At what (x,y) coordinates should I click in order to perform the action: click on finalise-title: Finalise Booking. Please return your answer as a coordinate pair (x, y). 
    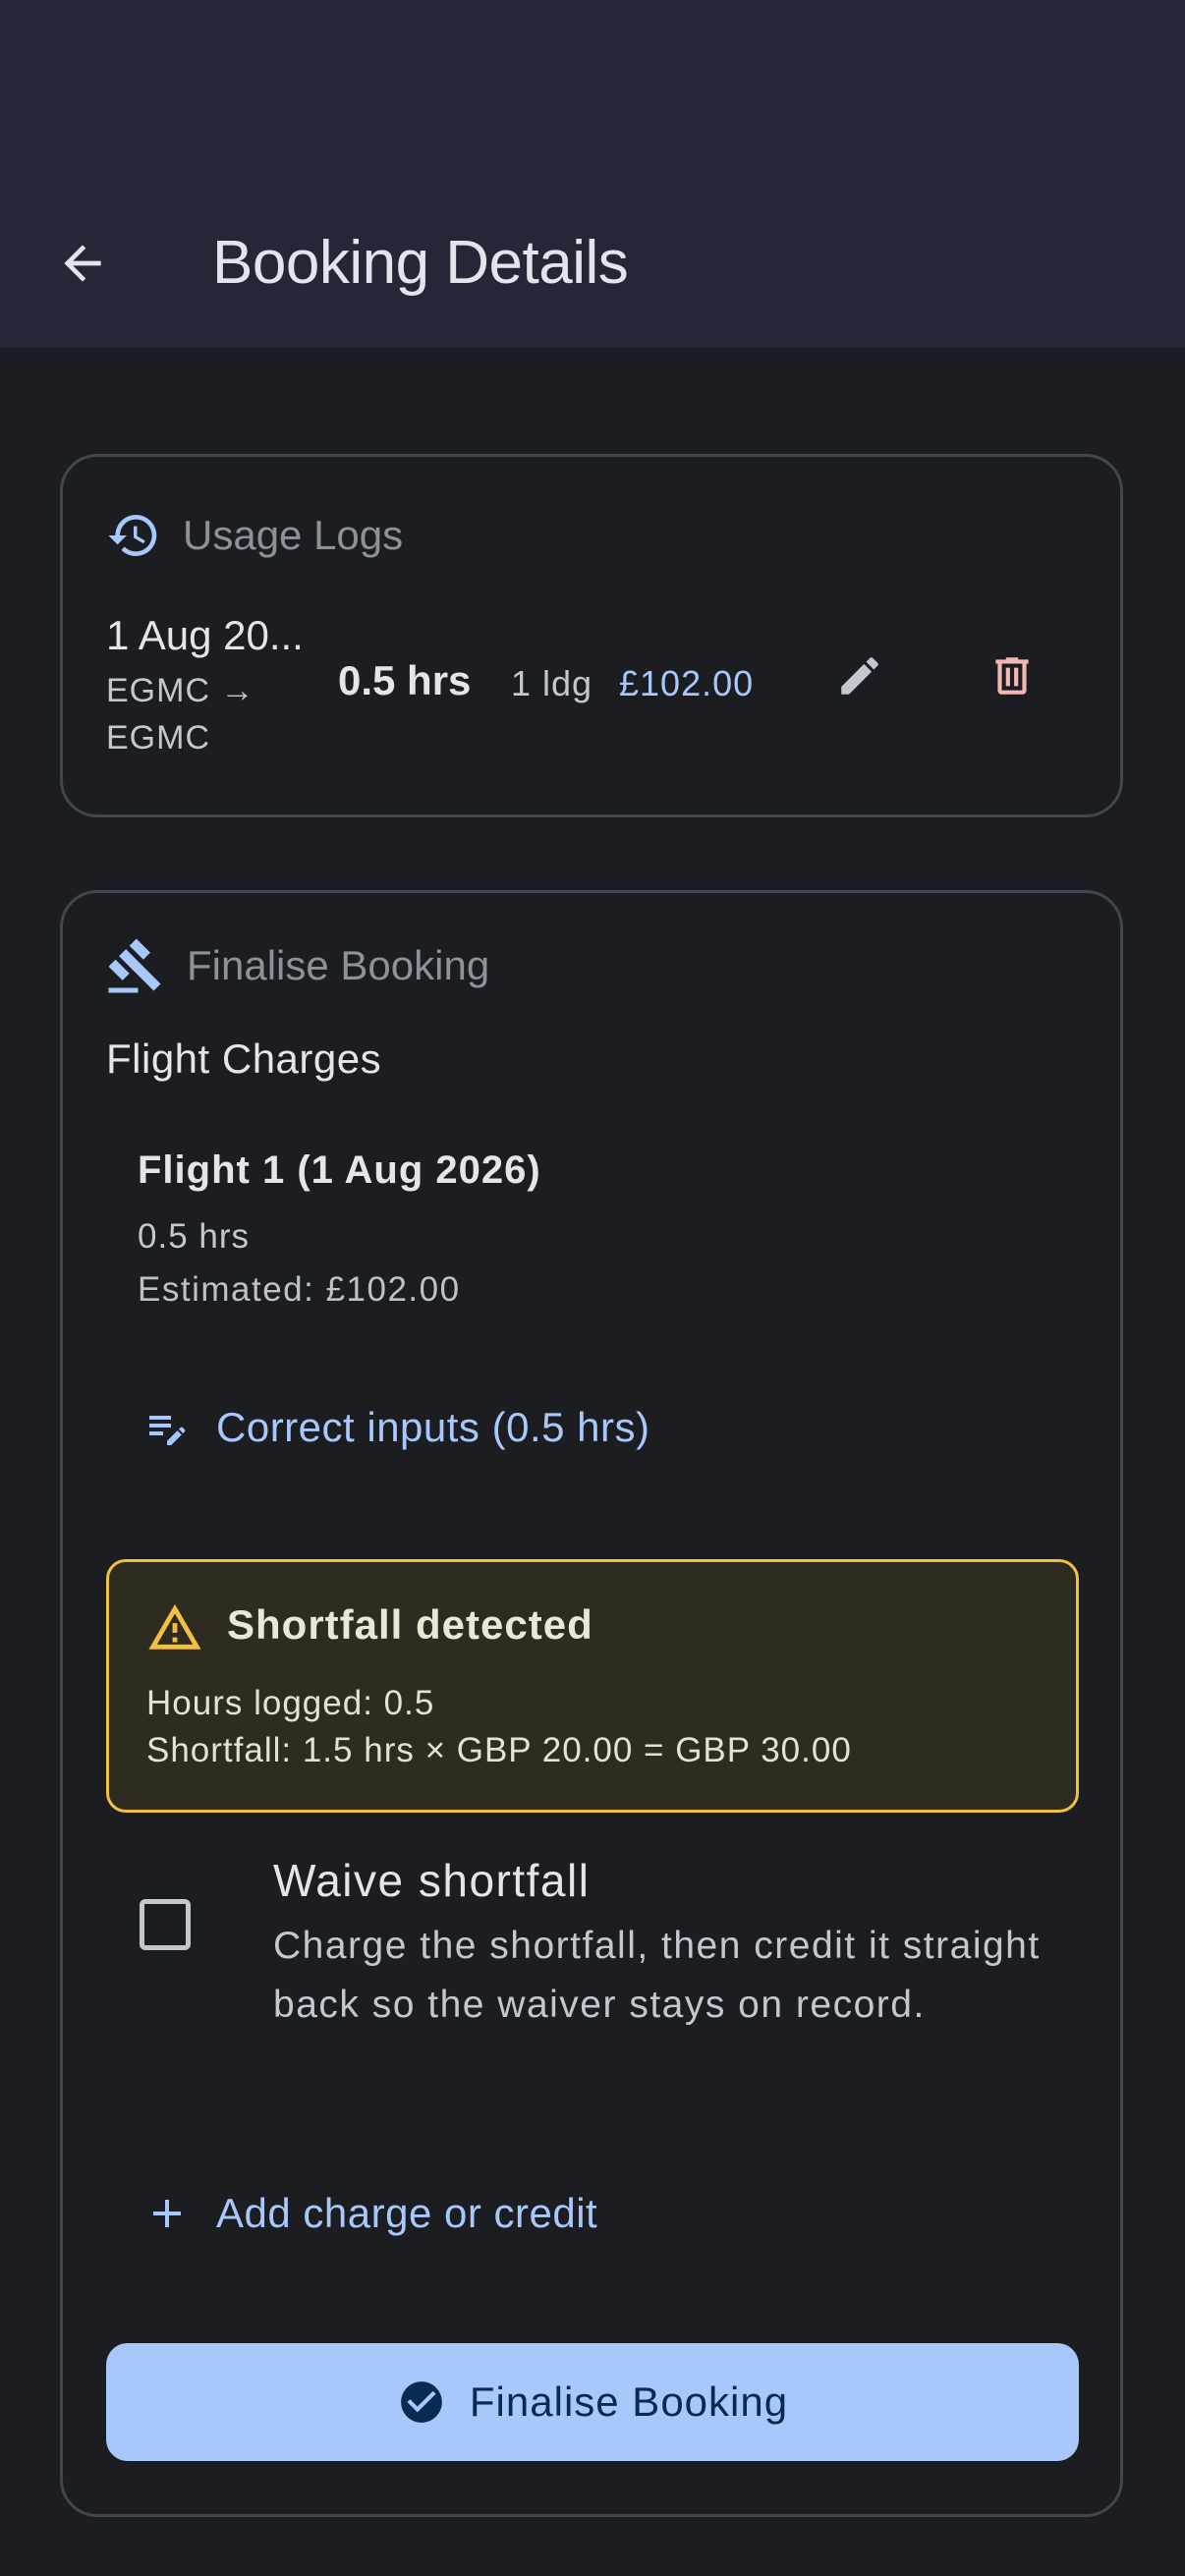
    Looking at the image, I should click on (339, 965).